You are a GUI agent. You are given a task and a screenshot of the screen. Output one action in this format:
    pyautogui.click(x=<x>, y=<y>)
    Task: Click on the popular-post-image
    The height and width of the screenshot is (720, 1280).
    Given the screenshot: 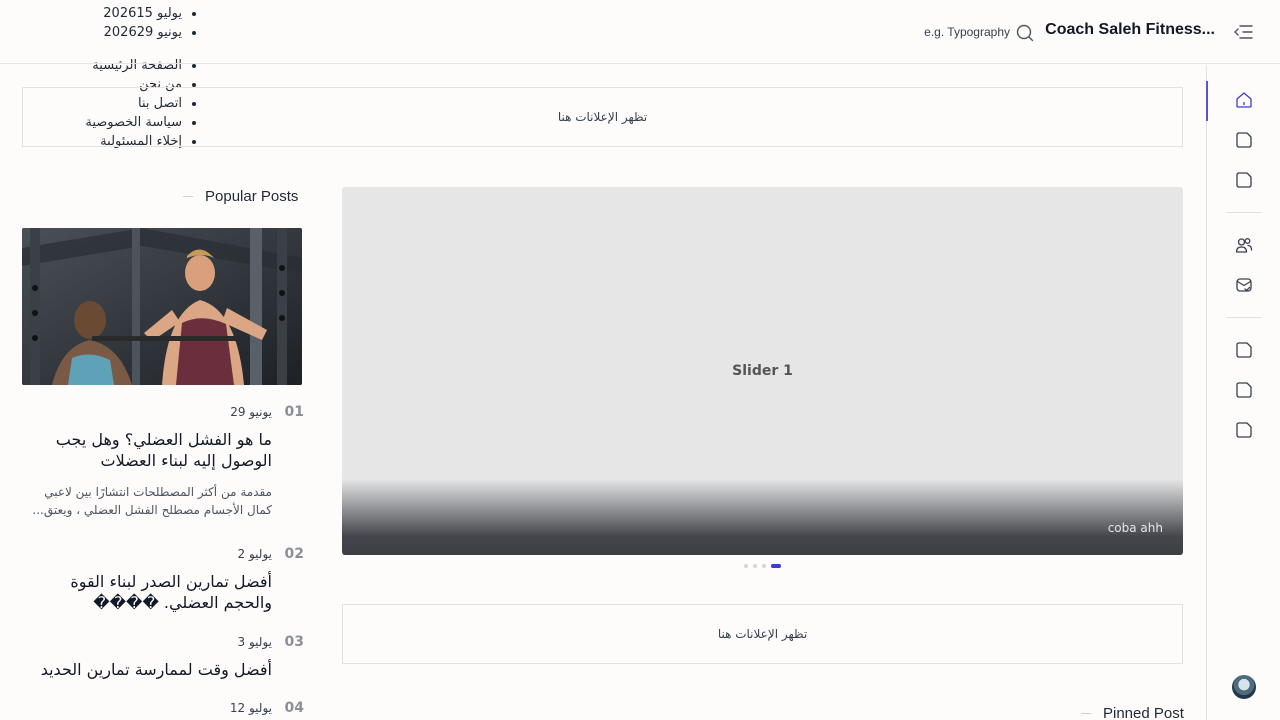 What is the action you would take?
    pyautogui.click(x=162, y=306)
    